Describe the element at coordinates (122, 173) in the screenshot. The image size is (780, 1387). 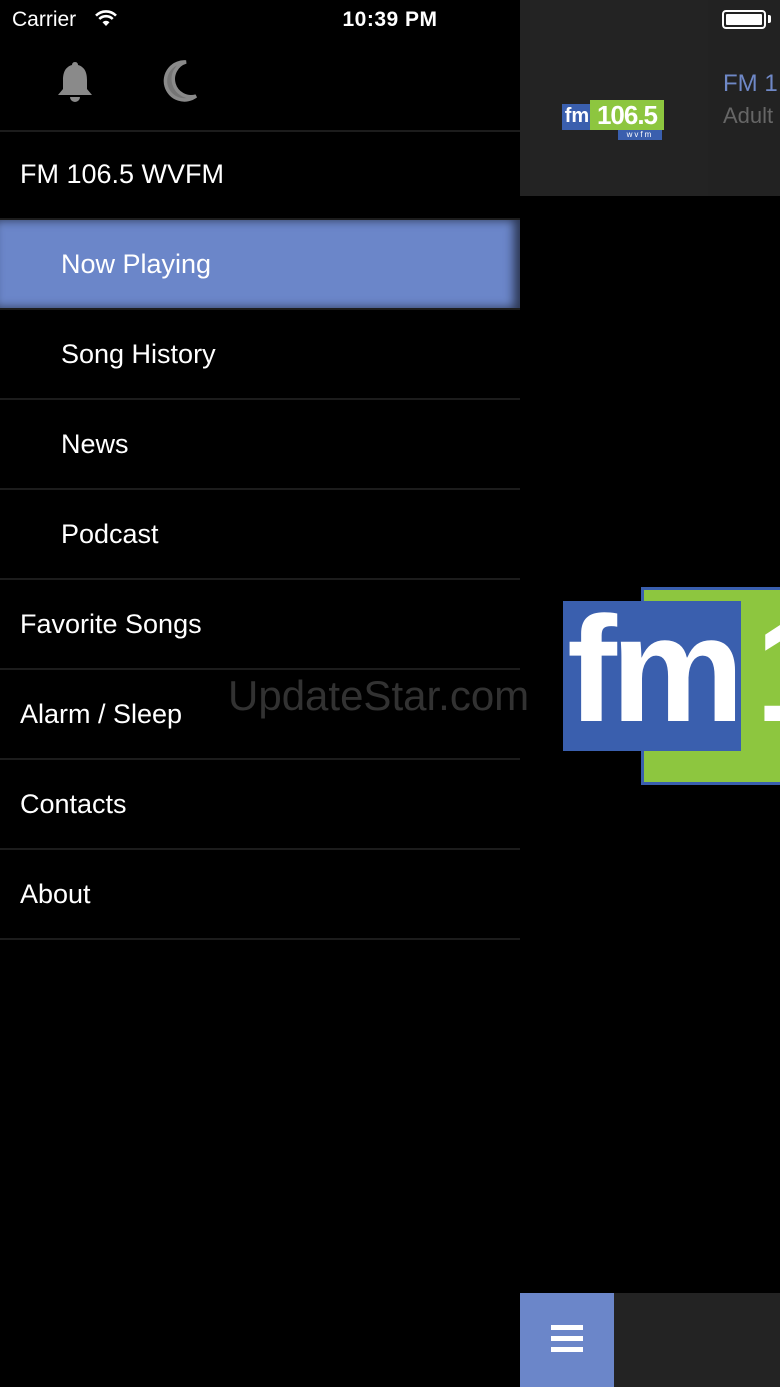
I see `menu-item-label: FM 106.5 WVFM` at that location.